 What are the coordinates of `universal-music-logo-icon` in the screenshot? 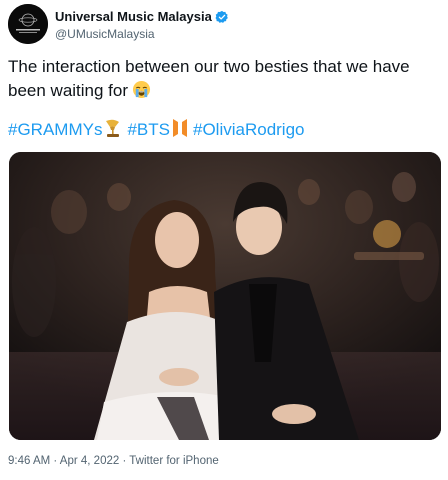 It's located at (28, 24).